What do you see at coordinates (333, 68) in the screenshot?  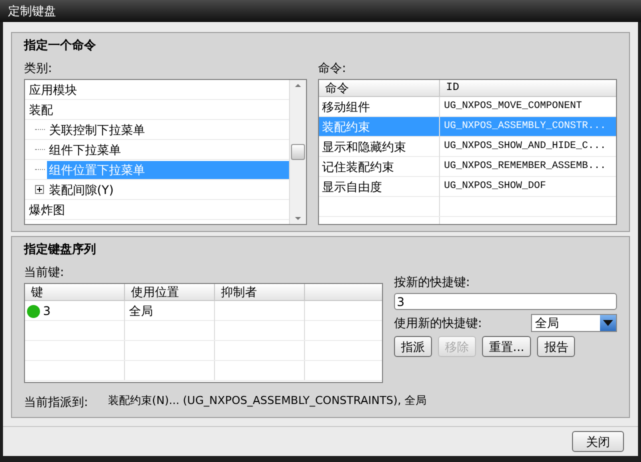 I see `field-label: 命令:` at bounding box center [333, 68].